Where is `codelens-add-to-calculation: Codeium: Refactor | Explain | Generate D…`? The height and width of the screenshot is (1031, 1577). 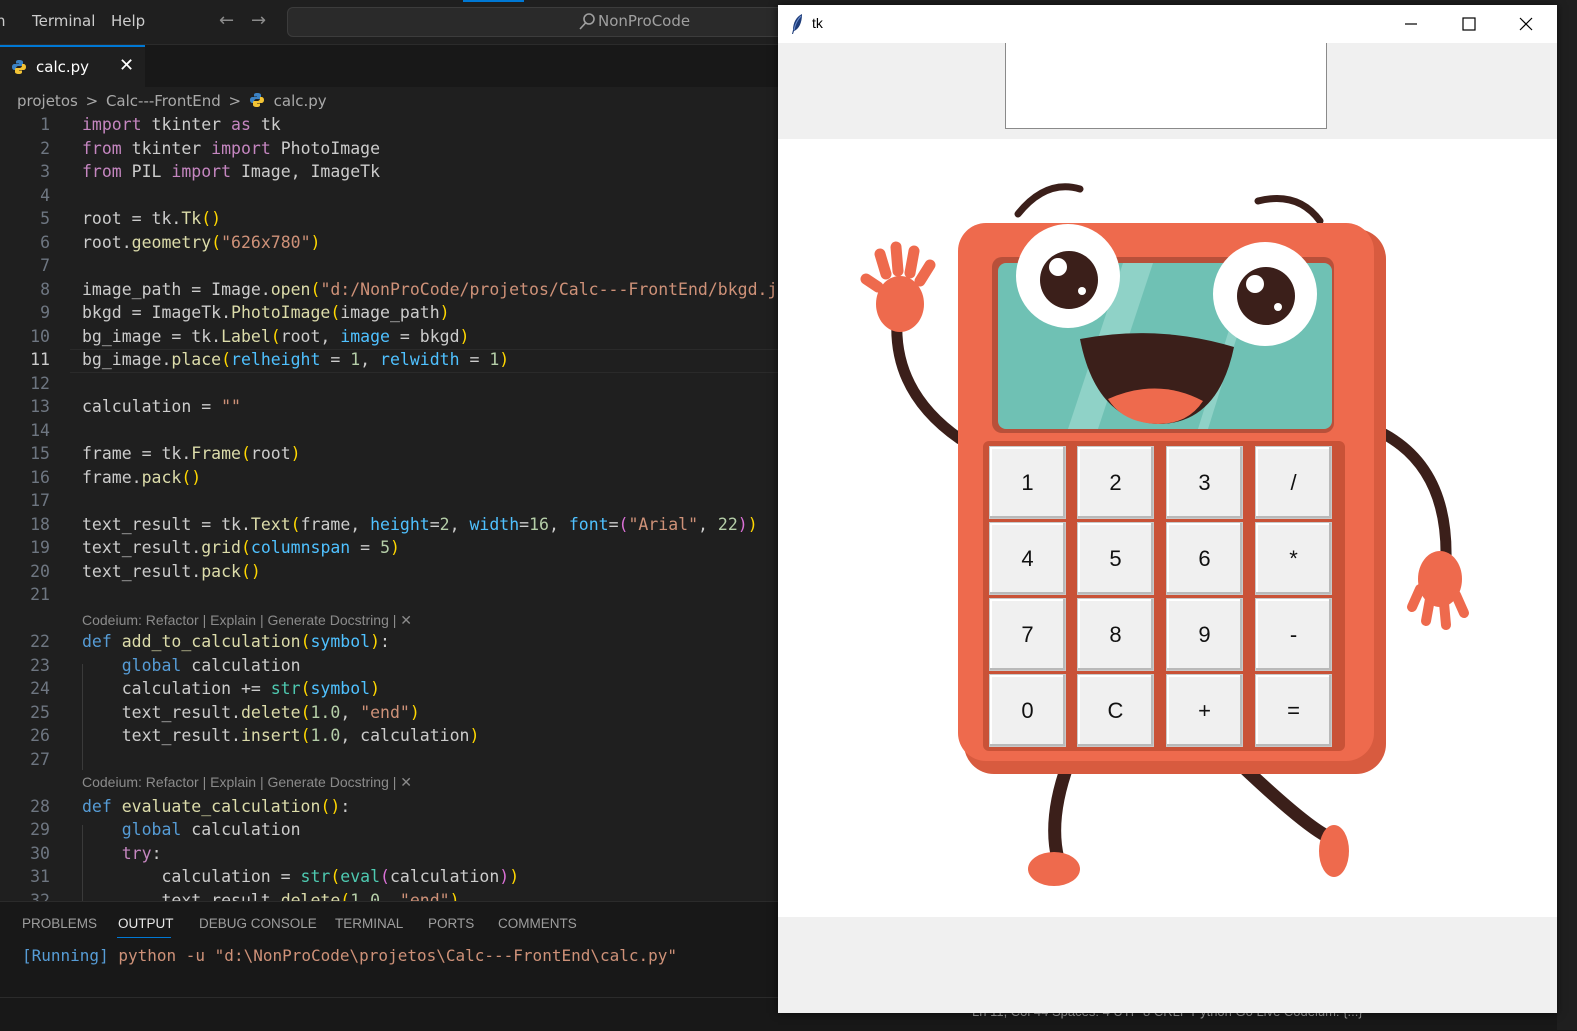
codelens-add-to-calculation: Codeium: Refactor | Explain | Generate D… is located at coordinates (247, 620).